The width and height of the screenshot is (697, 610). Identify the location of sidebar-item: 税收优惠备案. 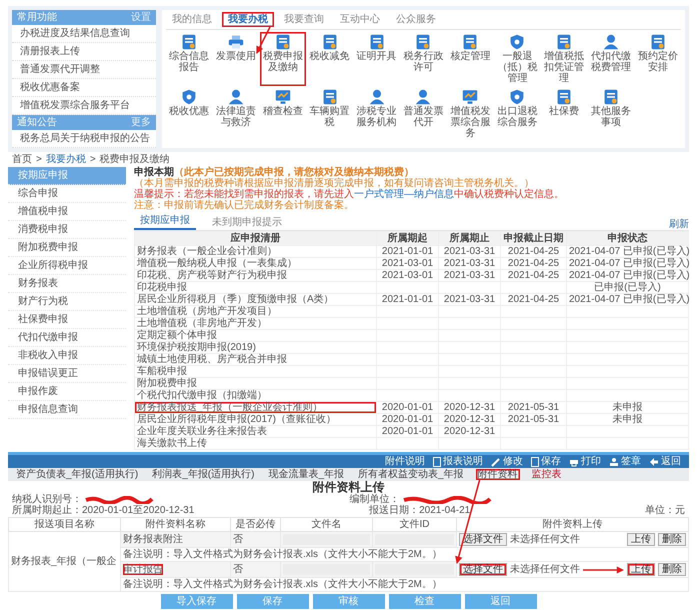
(84, 88).